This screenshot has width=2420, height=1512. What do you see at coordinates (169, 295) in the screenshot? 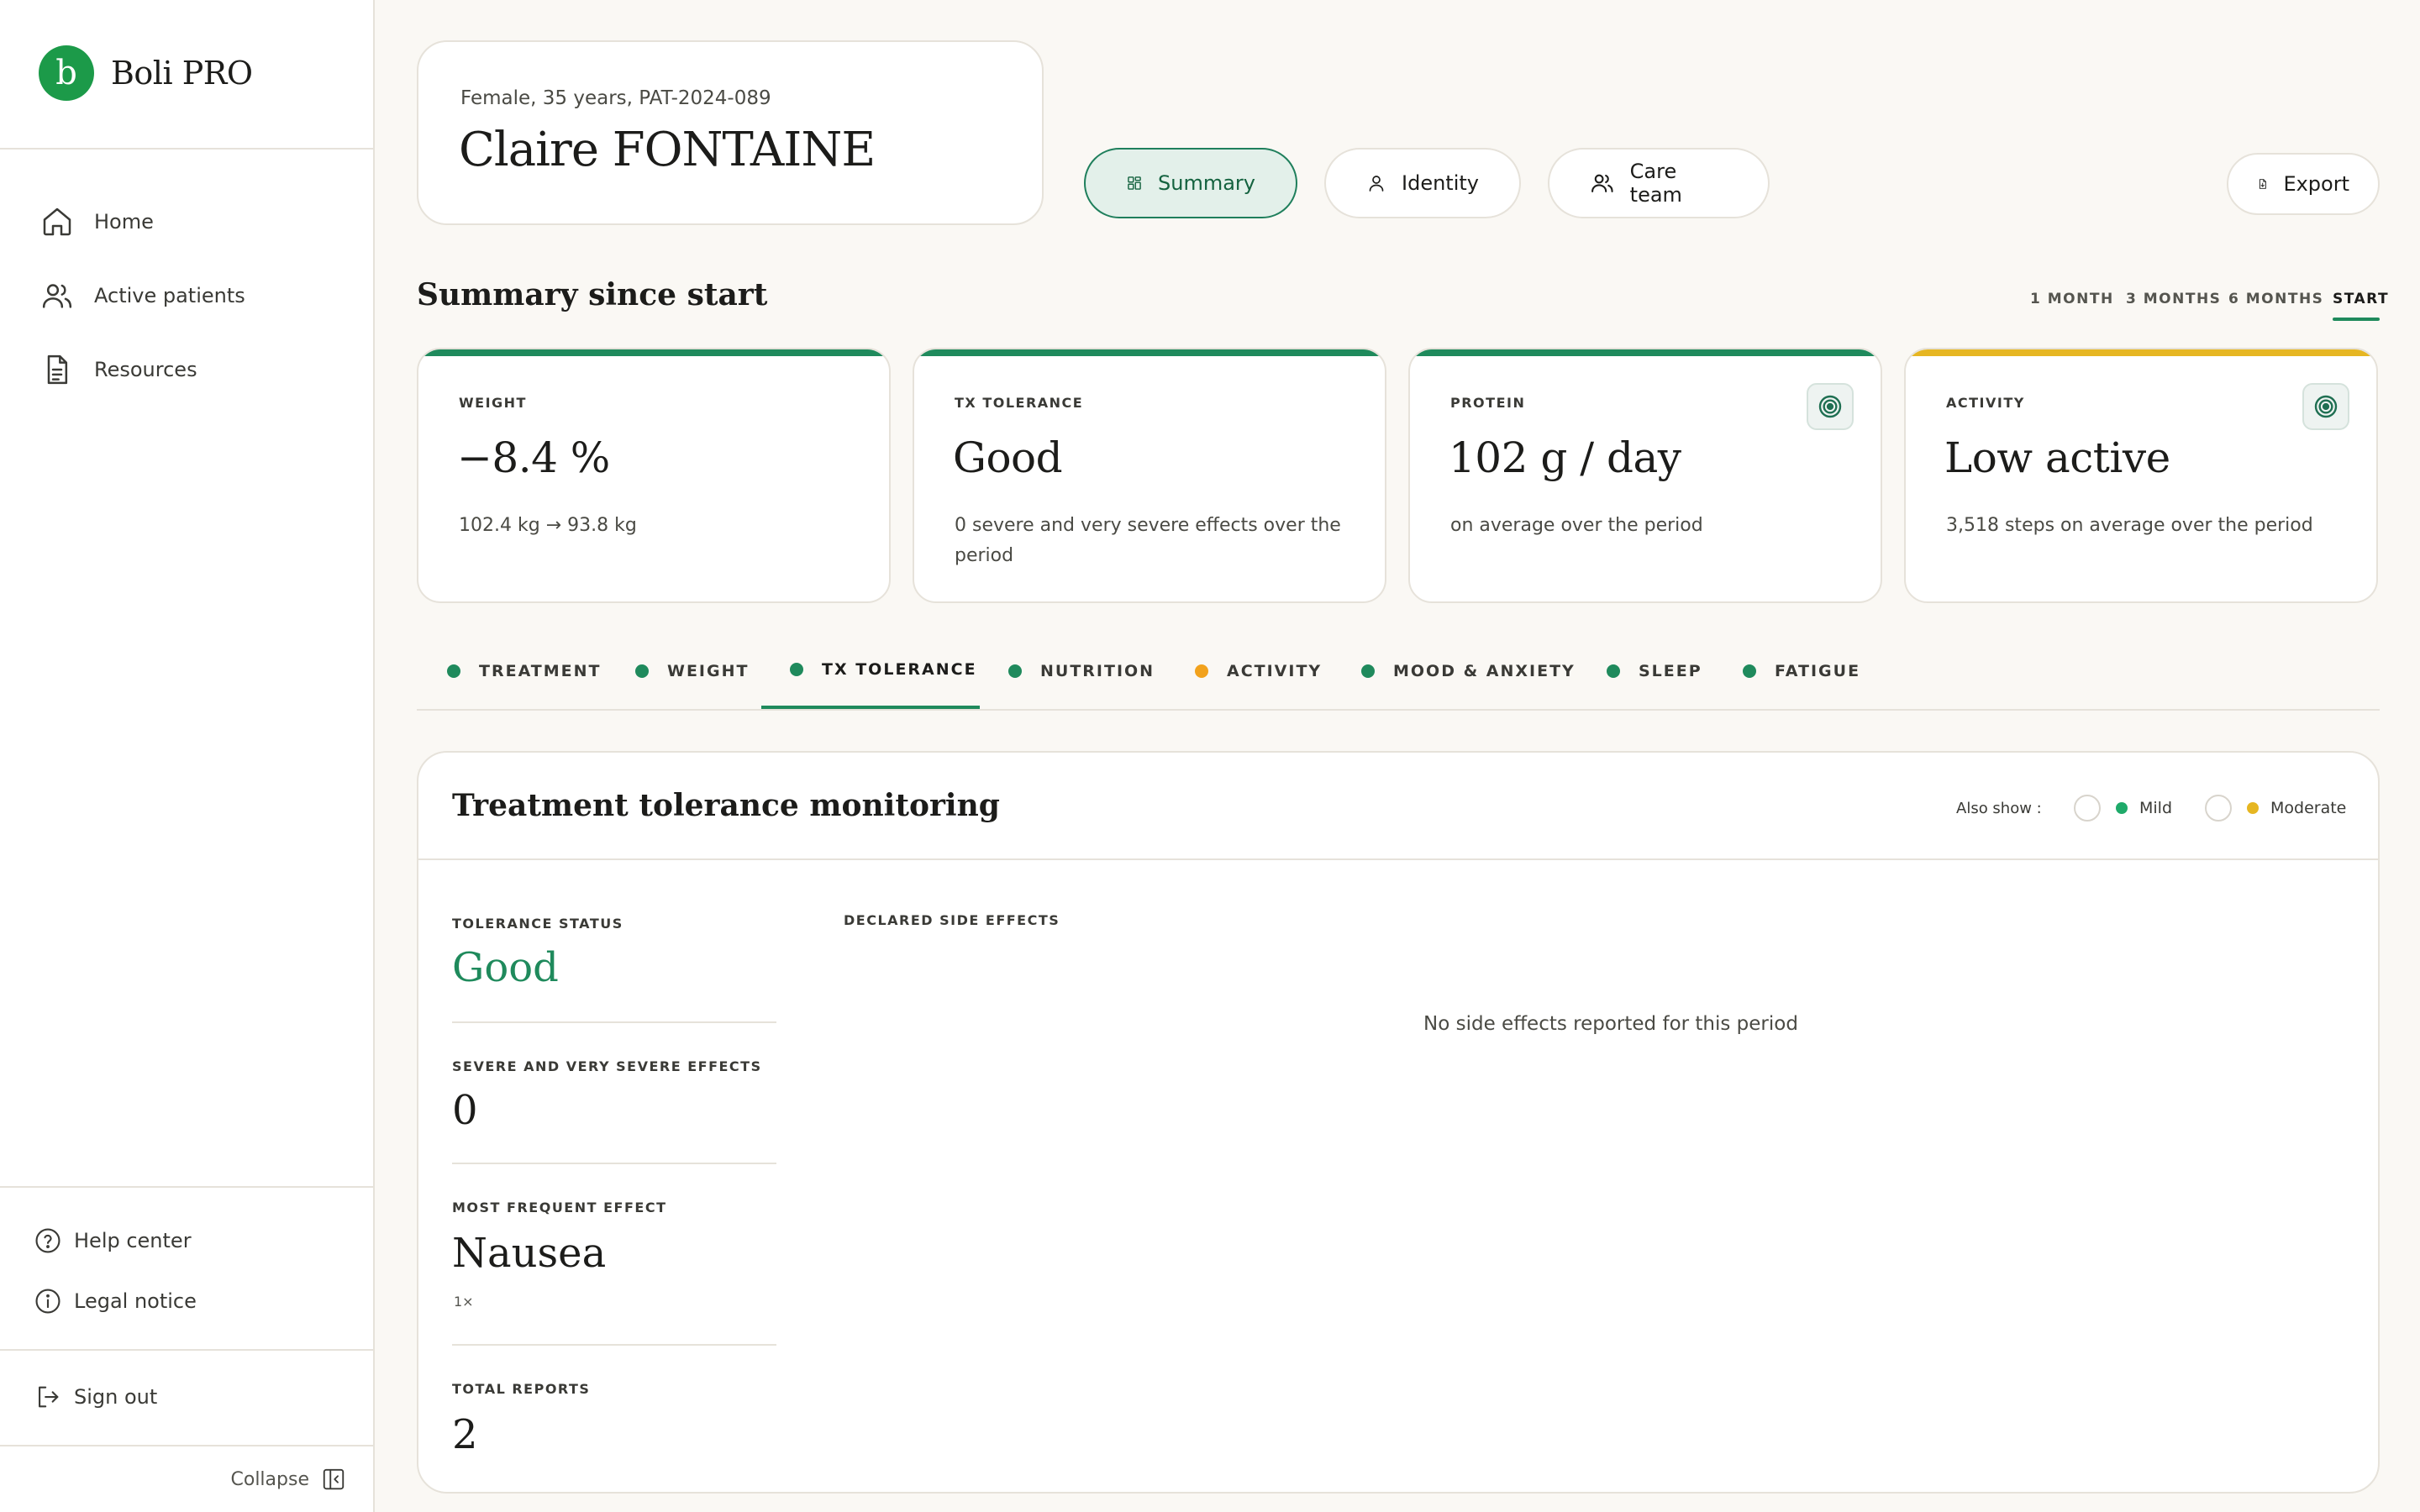
I see `sidebar-item-label: Active patients` at bounding box center [169, 295].